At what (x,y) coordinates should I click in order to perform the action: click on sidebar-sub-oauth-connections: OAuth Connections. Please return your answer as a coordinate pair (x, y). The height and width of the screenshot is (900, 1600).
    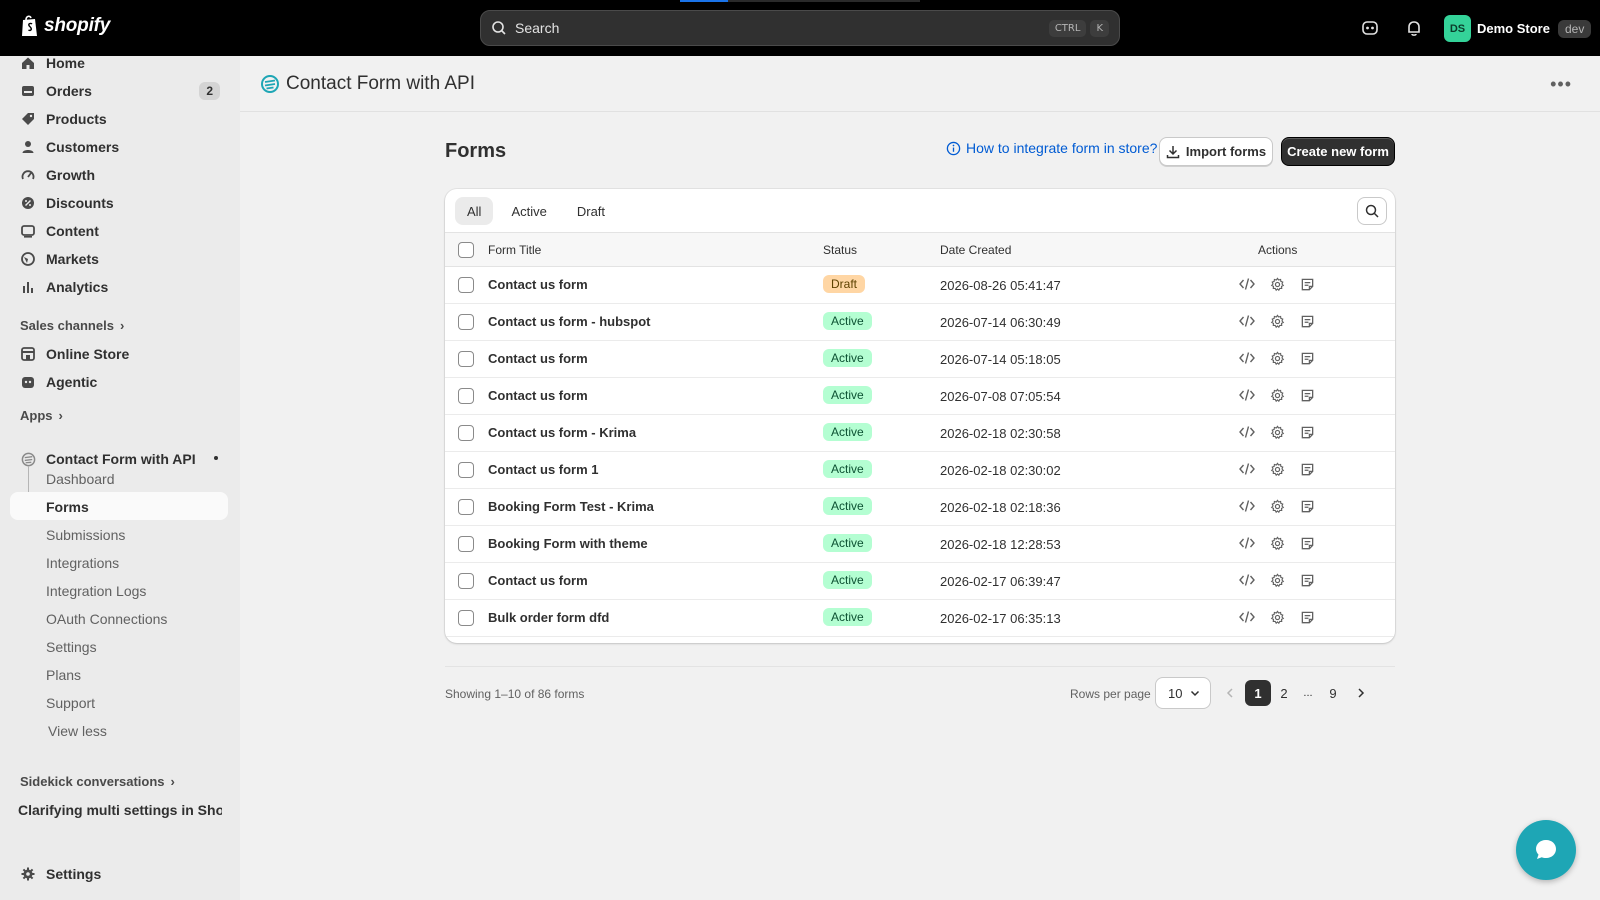
    Looking at the image, I should click on (106, 619).